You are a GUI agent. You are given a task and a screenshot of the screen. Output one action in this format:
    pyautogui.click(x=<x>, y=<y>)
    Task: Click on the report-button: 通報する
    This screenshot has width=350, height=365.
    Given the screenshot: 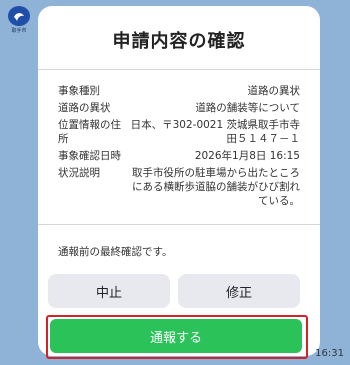 What is the action you would take?
    pyautogui.click(x=176, y=336)
    